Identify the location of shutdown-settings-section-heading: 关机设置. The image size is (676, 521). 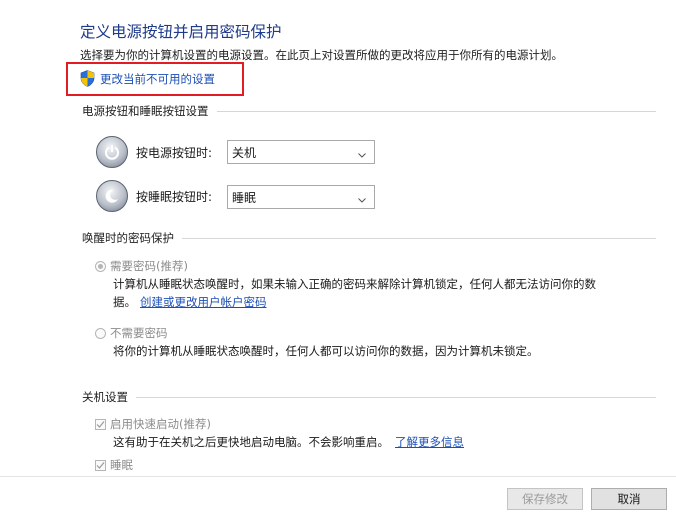
(369, 397).